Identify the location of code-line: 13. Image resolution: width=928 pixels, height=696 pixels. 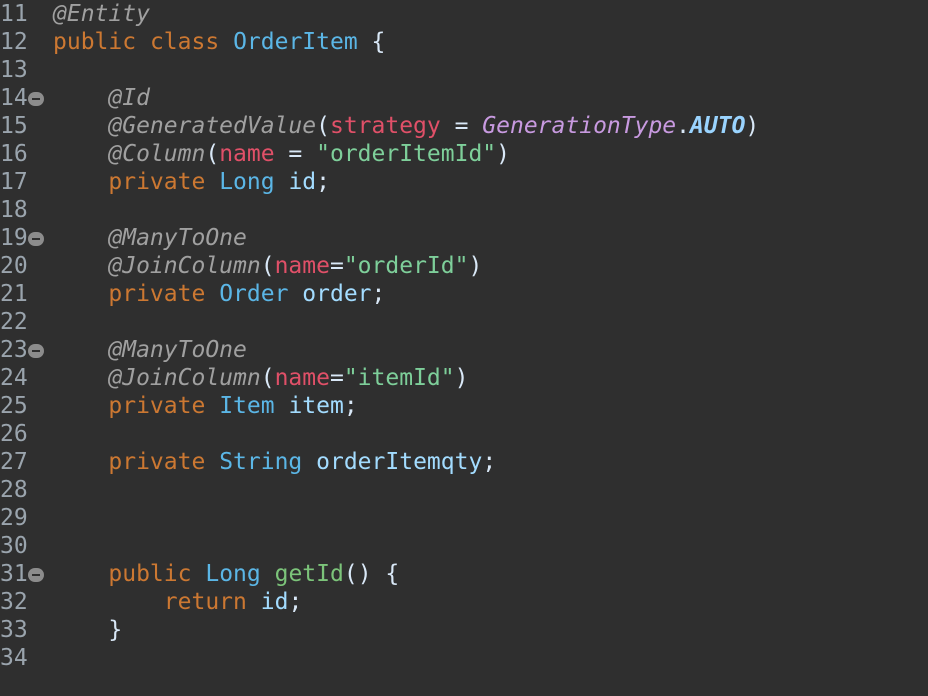
(464, 70).